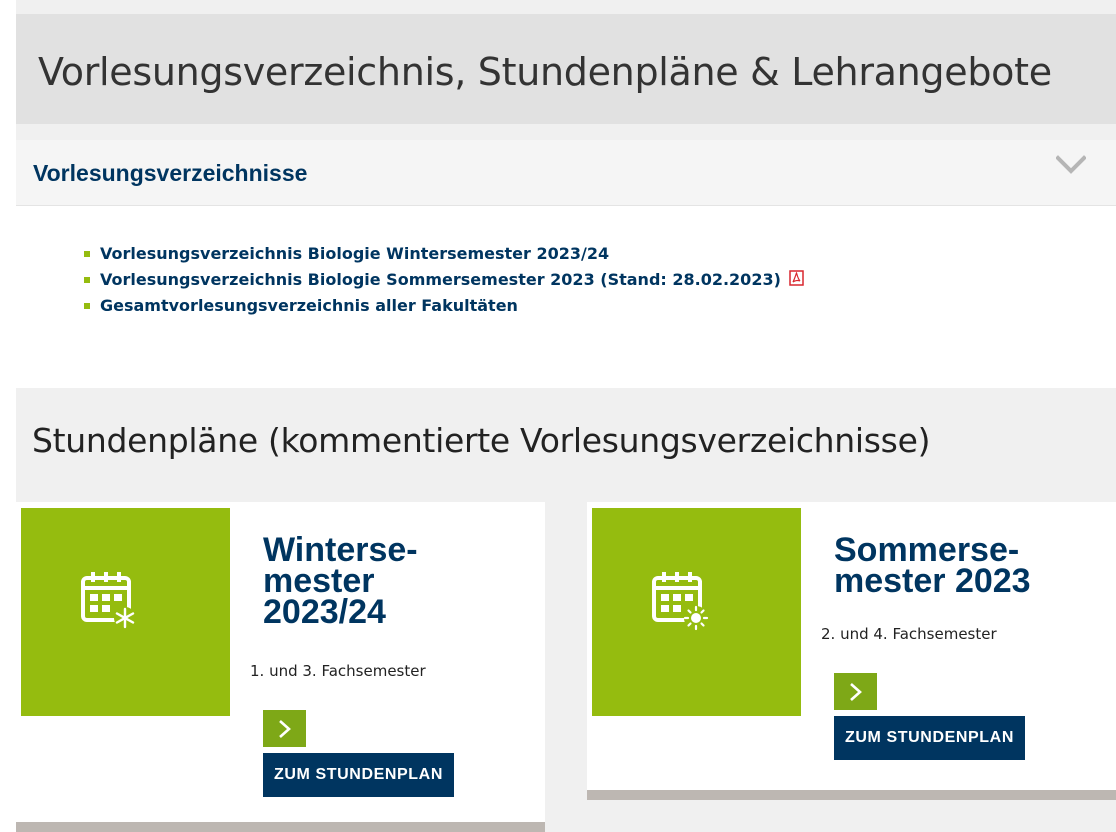  Describe the element at coordinates (566, 173) in the screenshot. I see `accordion-header: Vorlesungsverzeichnisse` at that location.